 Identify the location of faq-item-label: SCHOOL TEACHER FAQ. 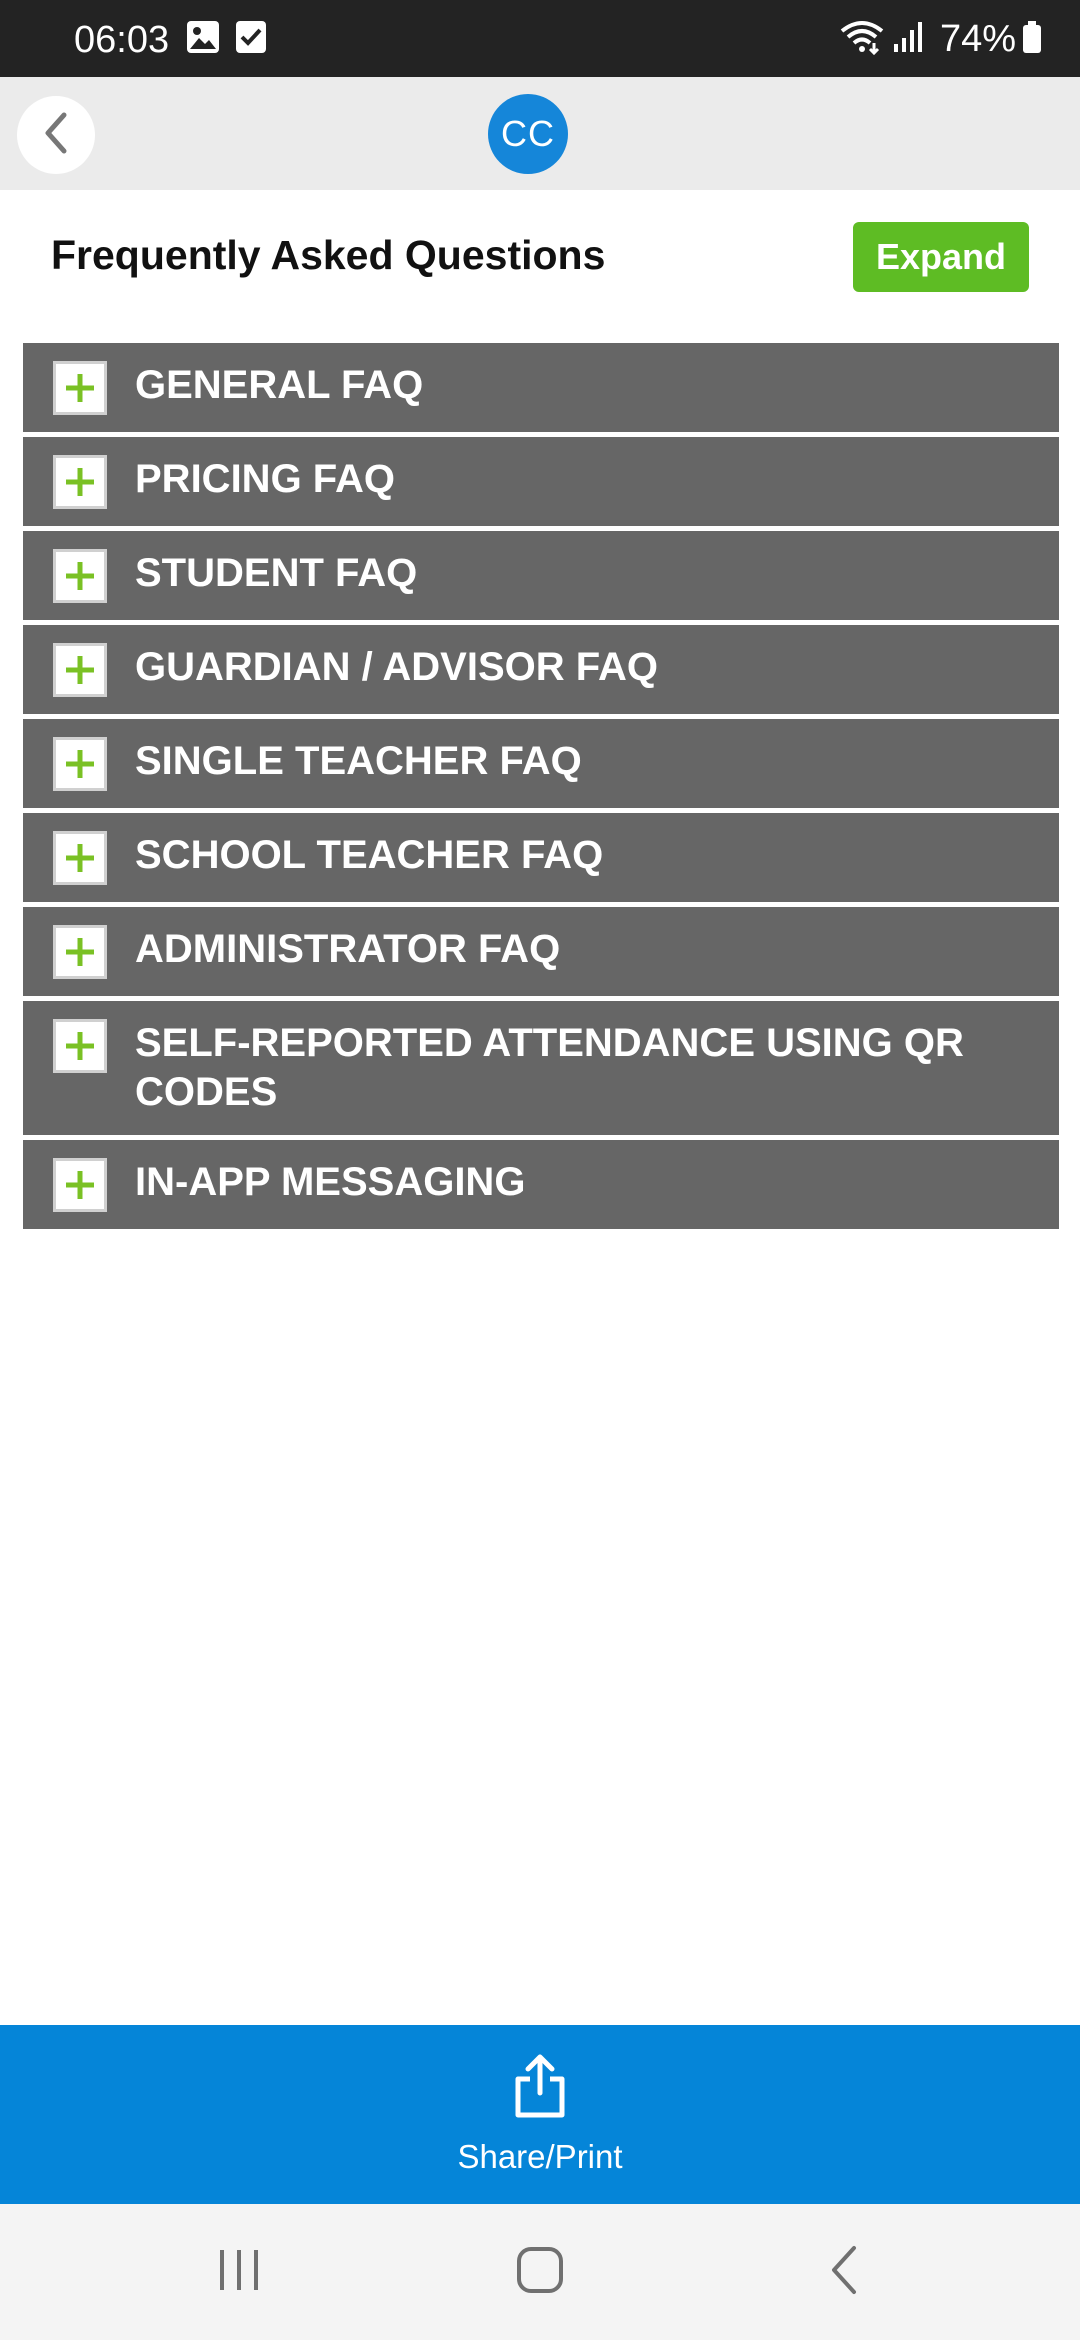
(369, 855).